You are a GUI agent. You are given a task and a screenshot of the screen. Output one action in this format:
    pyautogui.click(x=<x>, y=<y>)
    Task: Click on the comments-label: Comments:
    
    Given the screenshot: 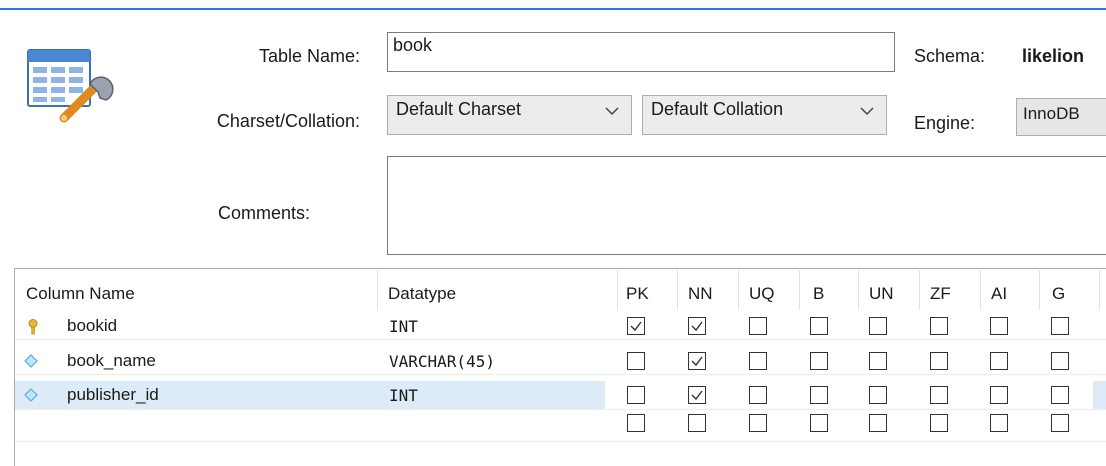 What is the action you would take?
    pyautogui.click(x=263, y=213)
    